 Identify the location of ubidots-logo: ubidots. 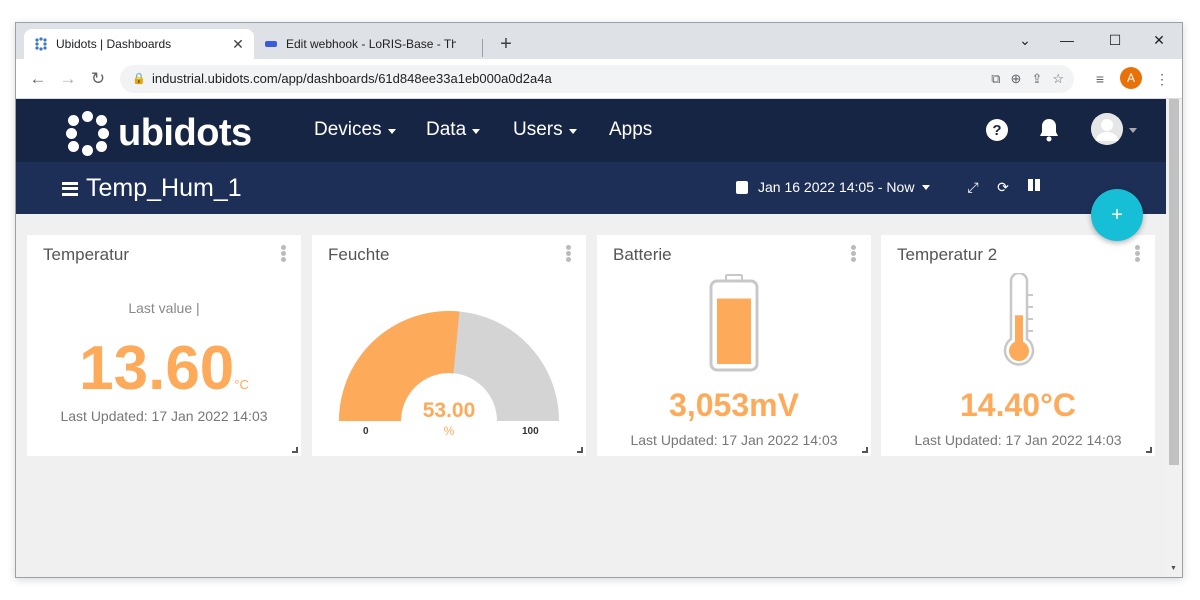
(158, 133).